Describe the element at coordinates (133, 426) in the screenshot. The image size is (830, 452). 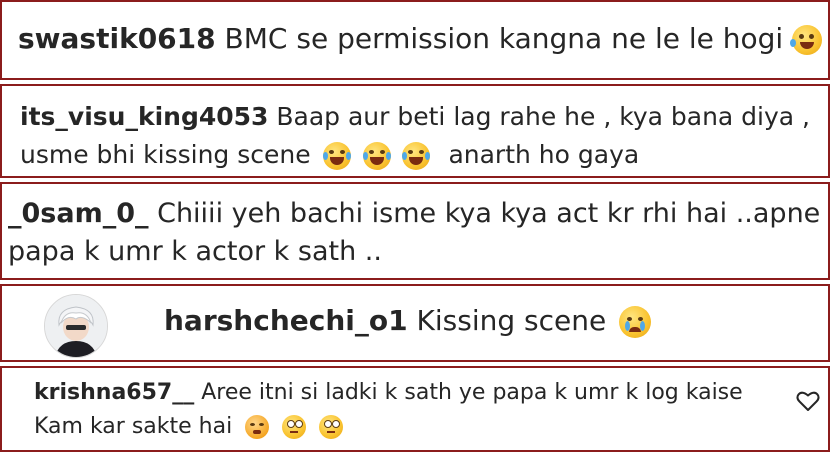
I see `comment-text: Kam kar sakte hai` at that location.